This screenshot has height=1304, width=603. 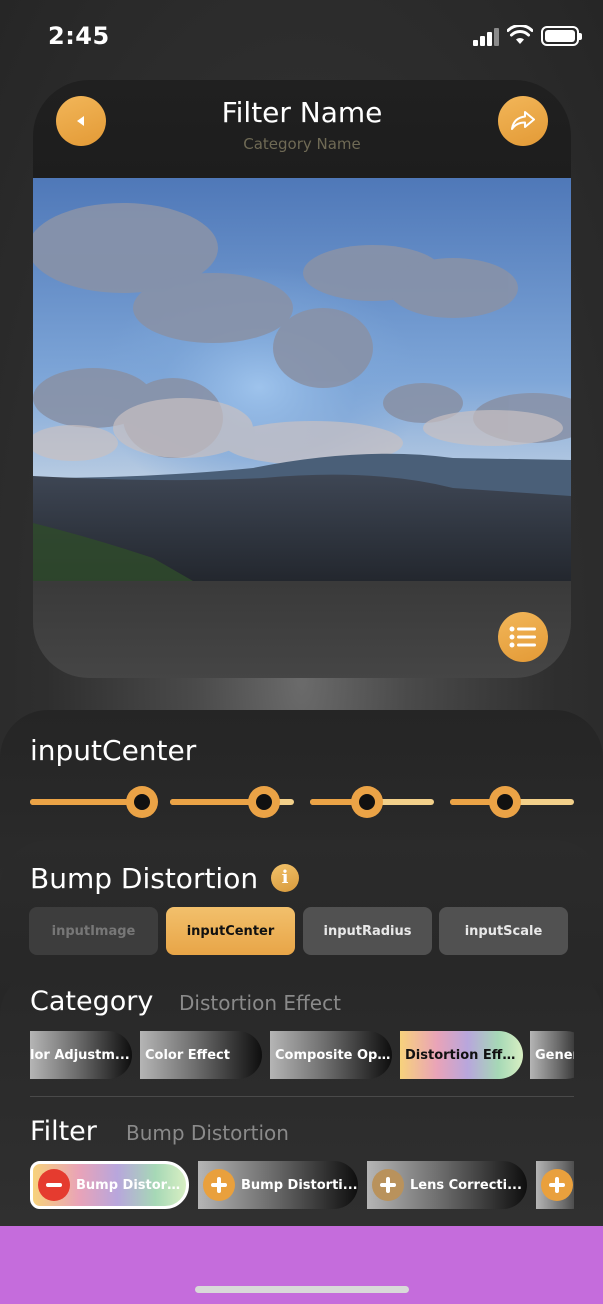 I want to click on share-arrow-icon, so click(x=523, y=120).